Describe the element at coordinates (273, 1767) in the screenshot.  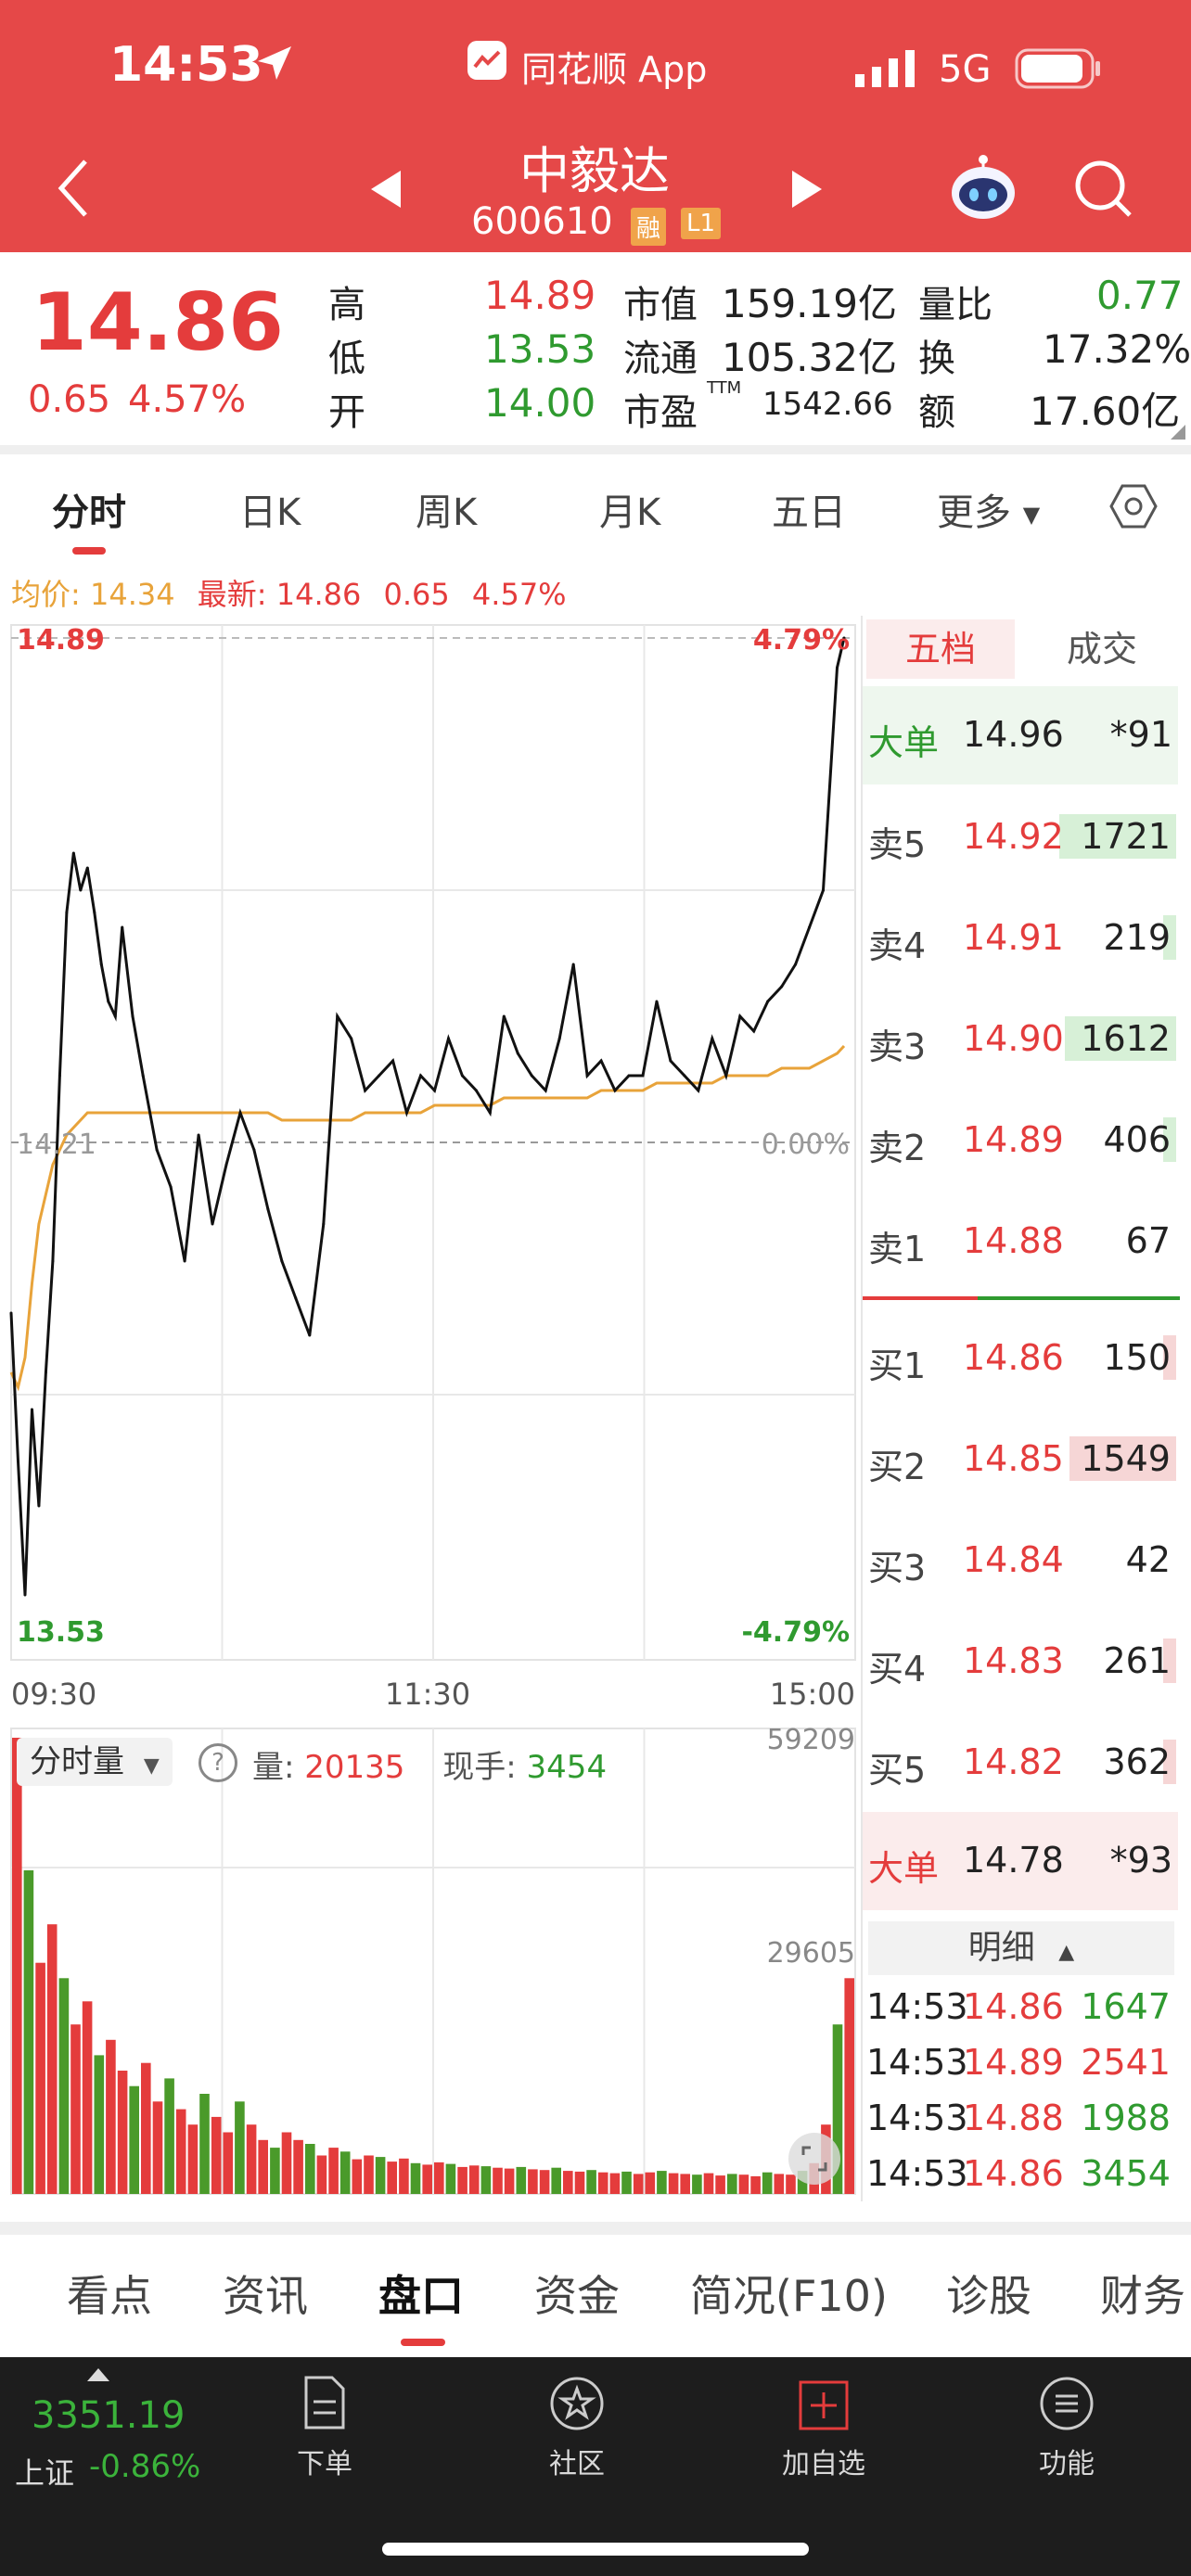
I see `volume-label: 量:` at that location.